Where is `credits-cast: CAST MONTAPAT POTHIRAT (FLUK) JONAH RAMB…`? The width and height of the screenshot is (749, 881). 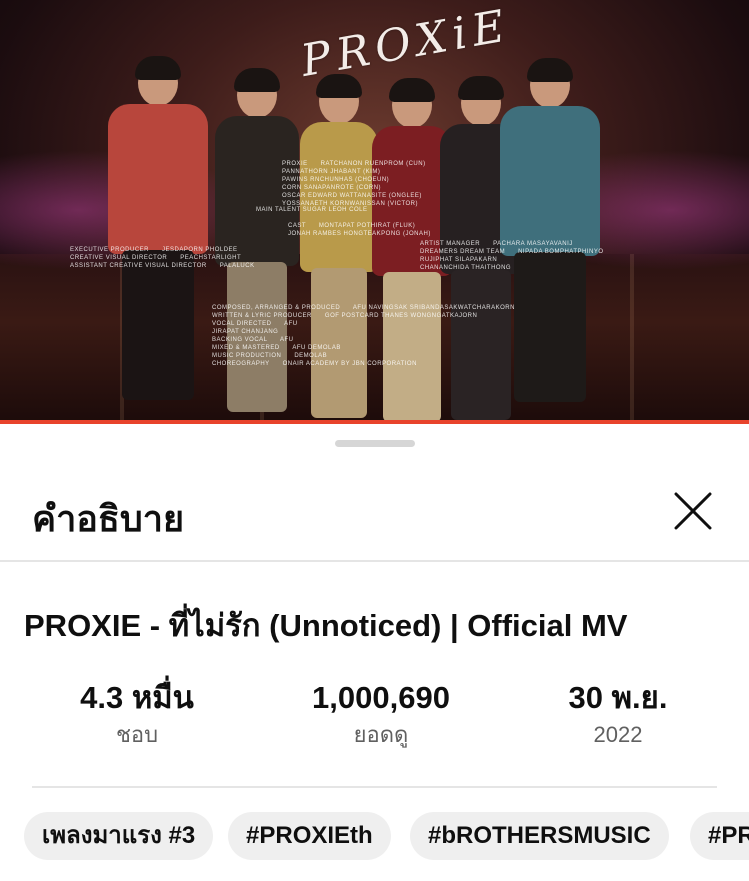 credits-cast: CAST MONTAPAT POTHIRAT (FLUK) JONAH RAMB… is located at coordinates (359, 230).